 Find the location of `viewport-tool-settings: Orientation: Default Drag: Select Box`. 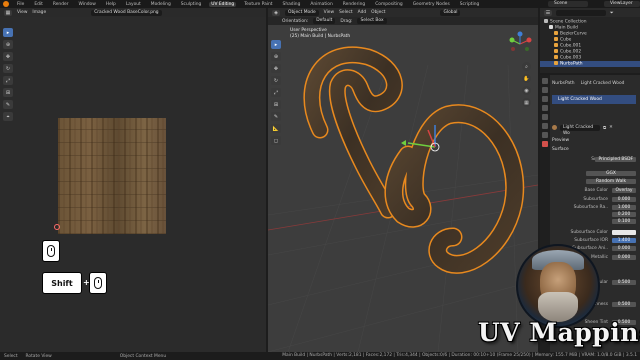

viewport-tool-settings: Orientation: Default Drag: Select Box is located at coordinates (403, 21).